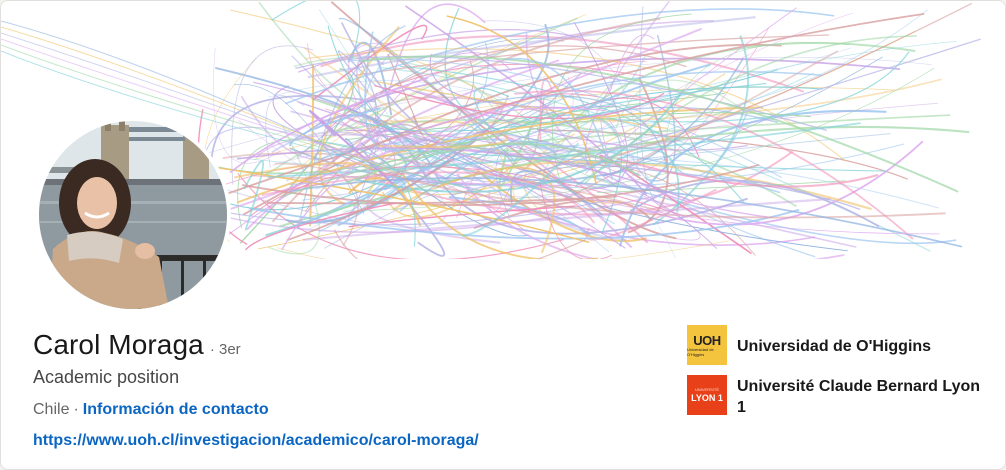  I want to click on uoh-logo-icon: UOH Universidad de O'Higgins, so click(707, 345).